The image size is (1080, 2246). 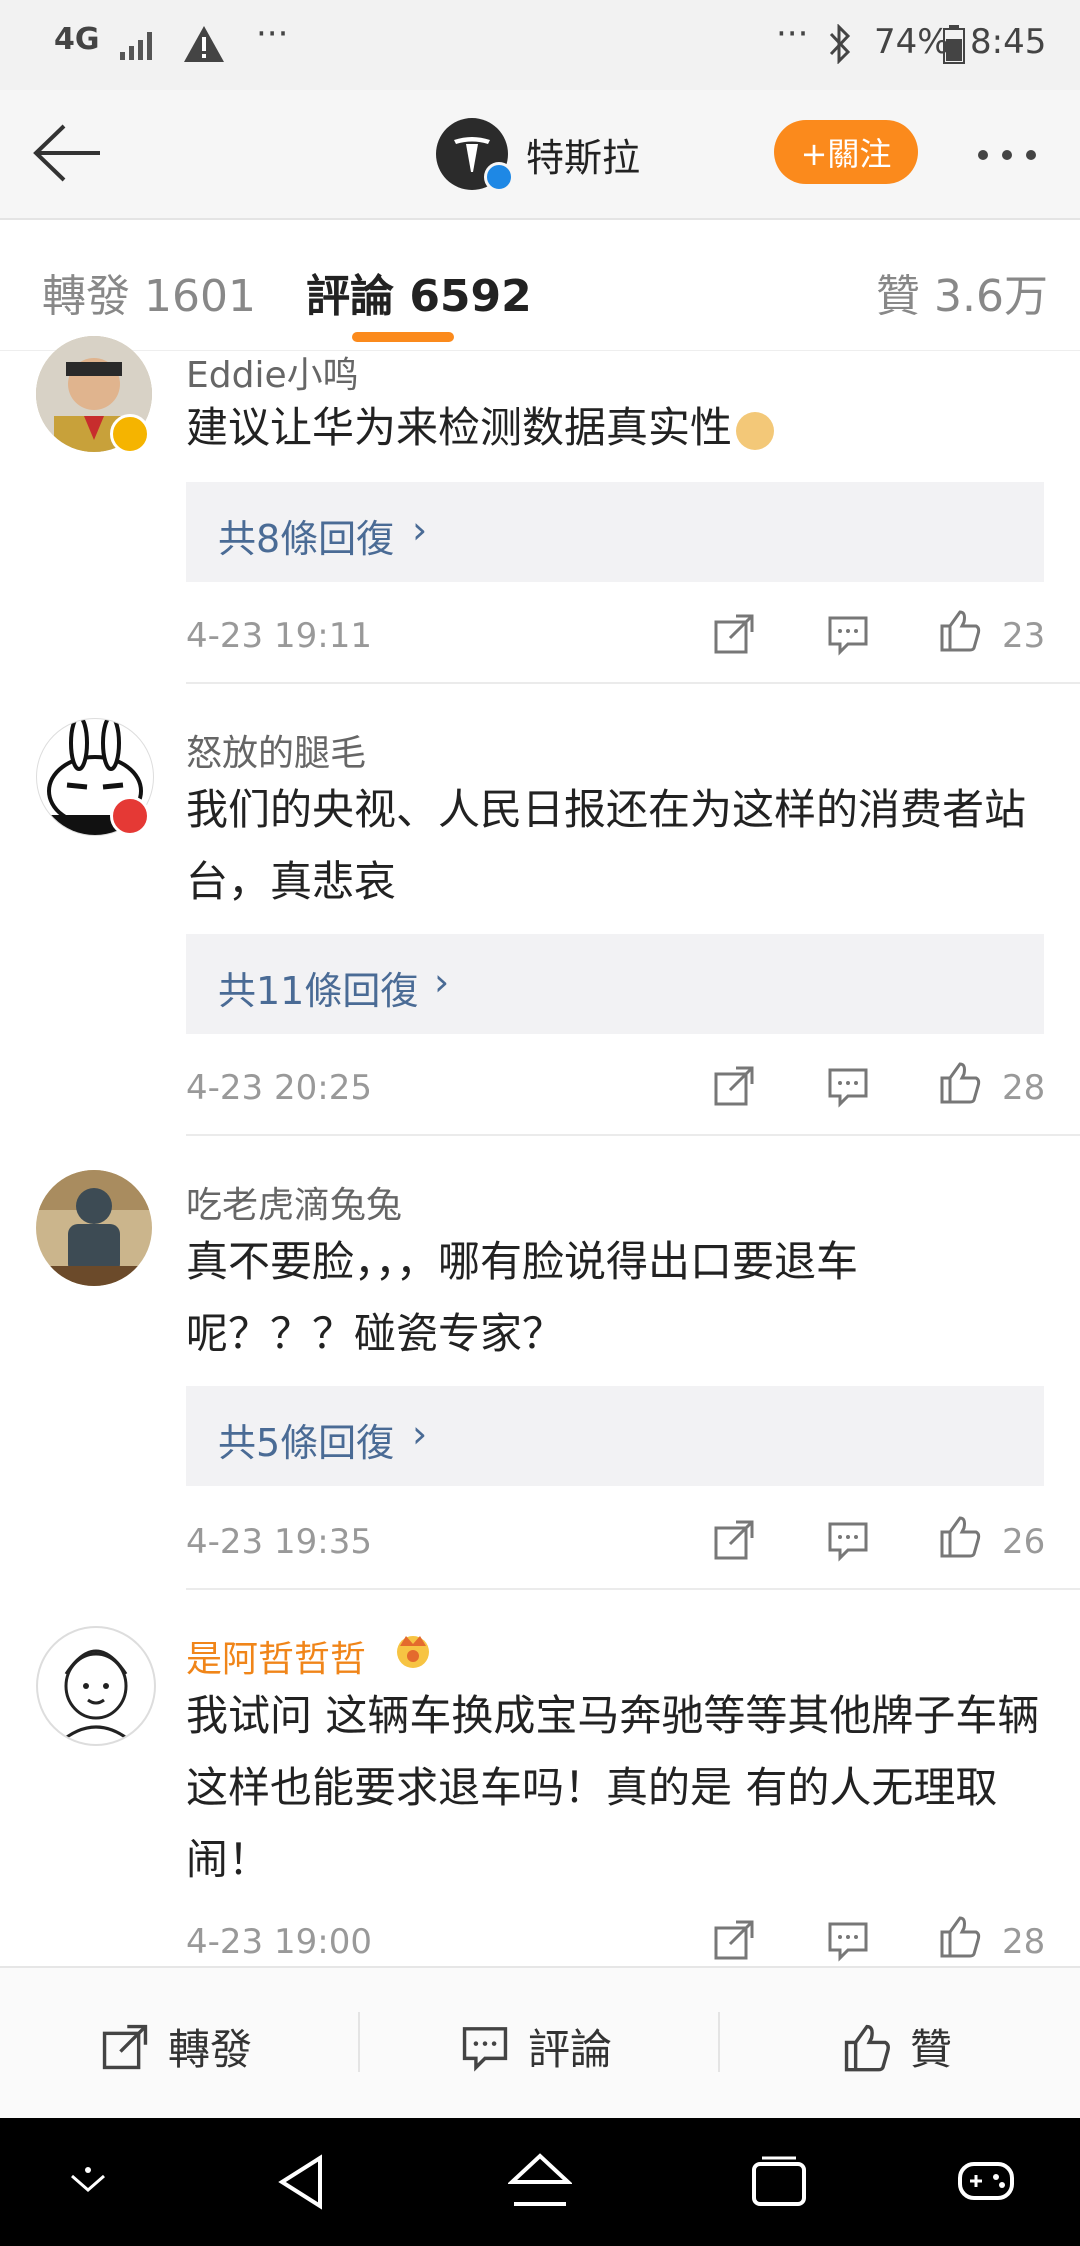 What do you see at coordinates (413, 1652) in the screenshot?
I see `crown-badge-icon` at bounding box center [413, 1652].